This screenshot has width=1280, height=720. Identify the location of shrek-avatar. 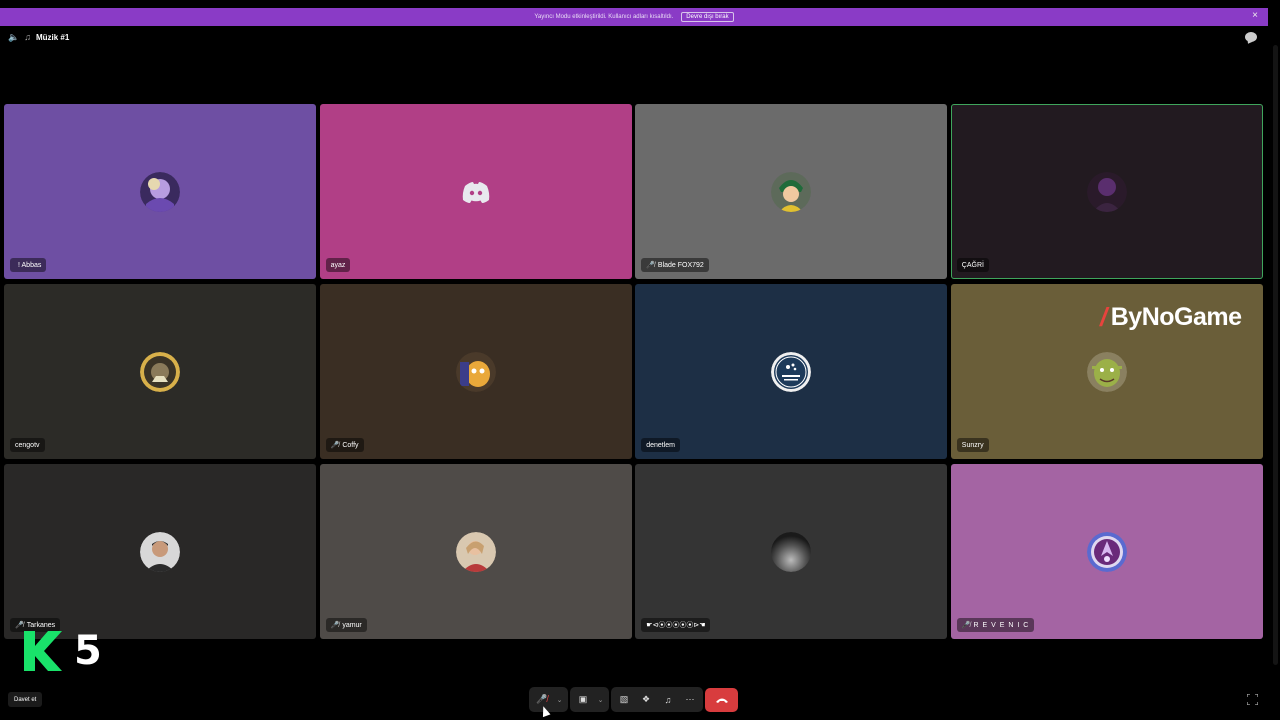
(1106, 371).